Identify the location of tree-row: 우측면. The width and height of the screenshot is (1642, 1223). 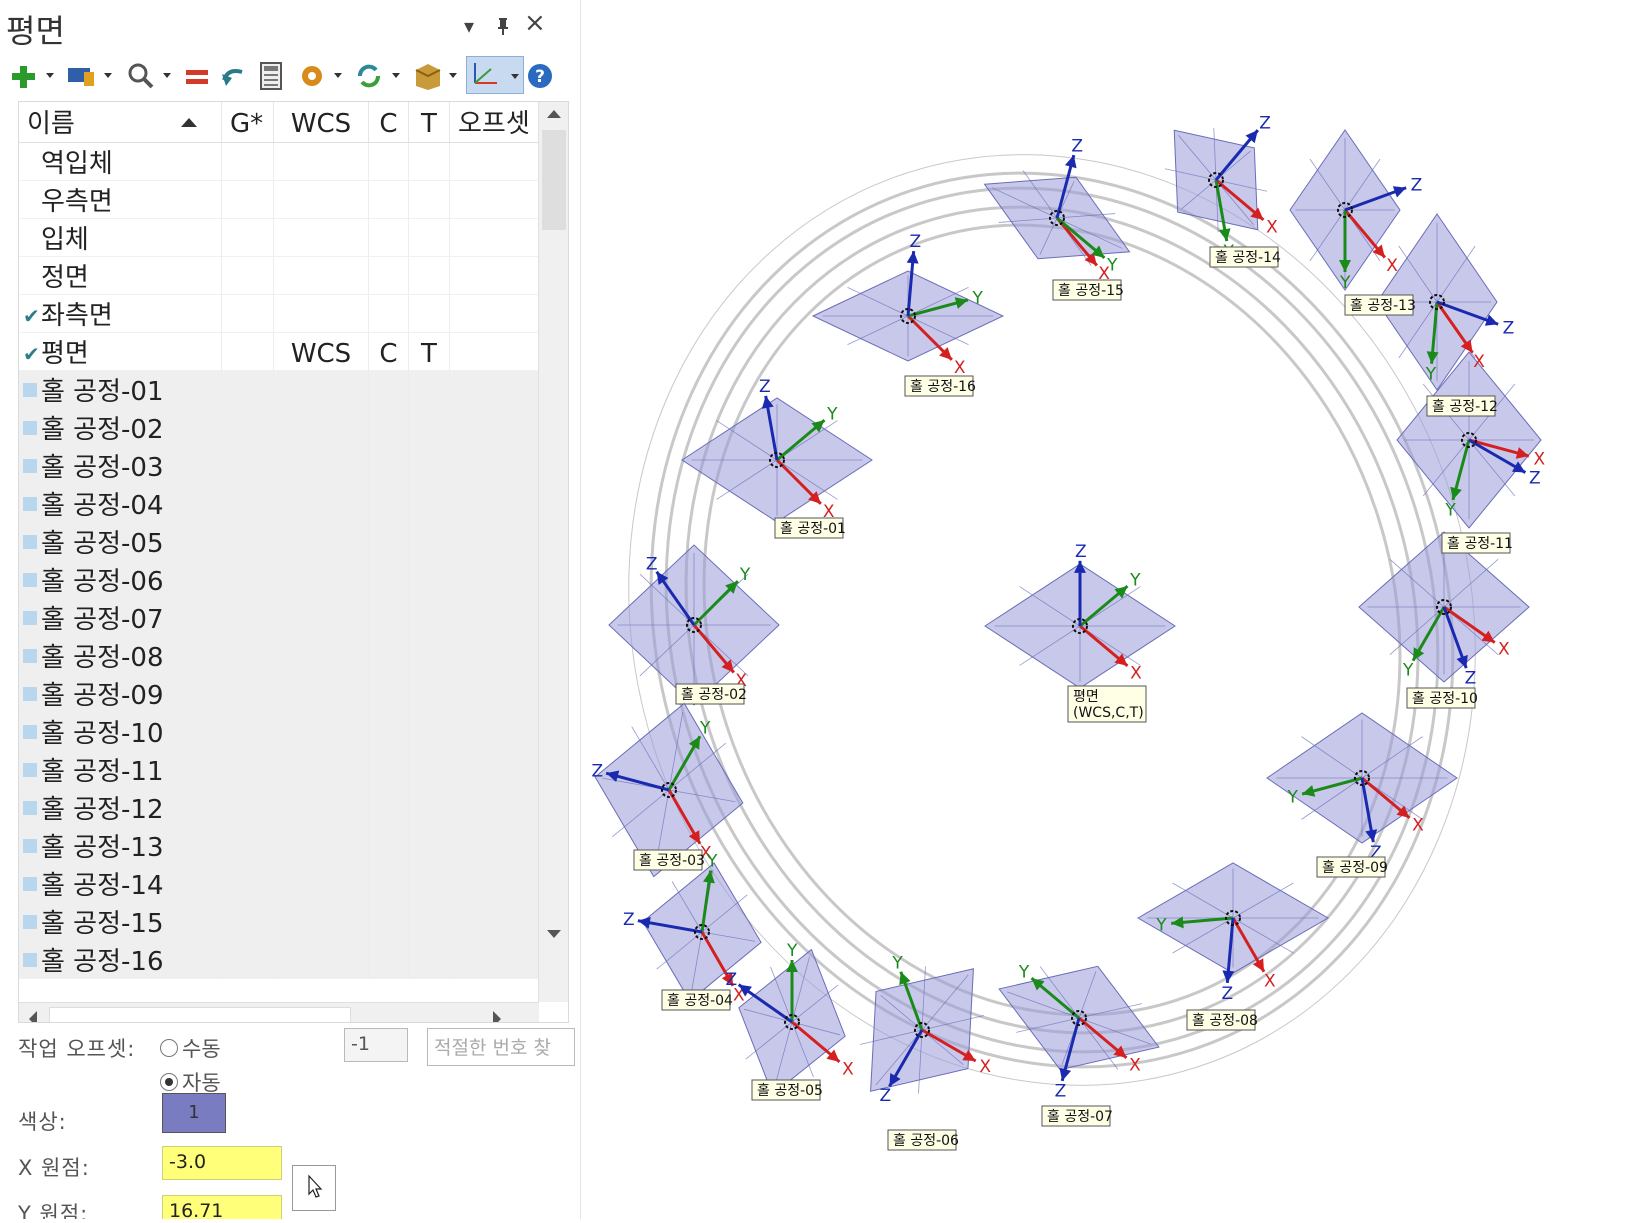
(279, 200).